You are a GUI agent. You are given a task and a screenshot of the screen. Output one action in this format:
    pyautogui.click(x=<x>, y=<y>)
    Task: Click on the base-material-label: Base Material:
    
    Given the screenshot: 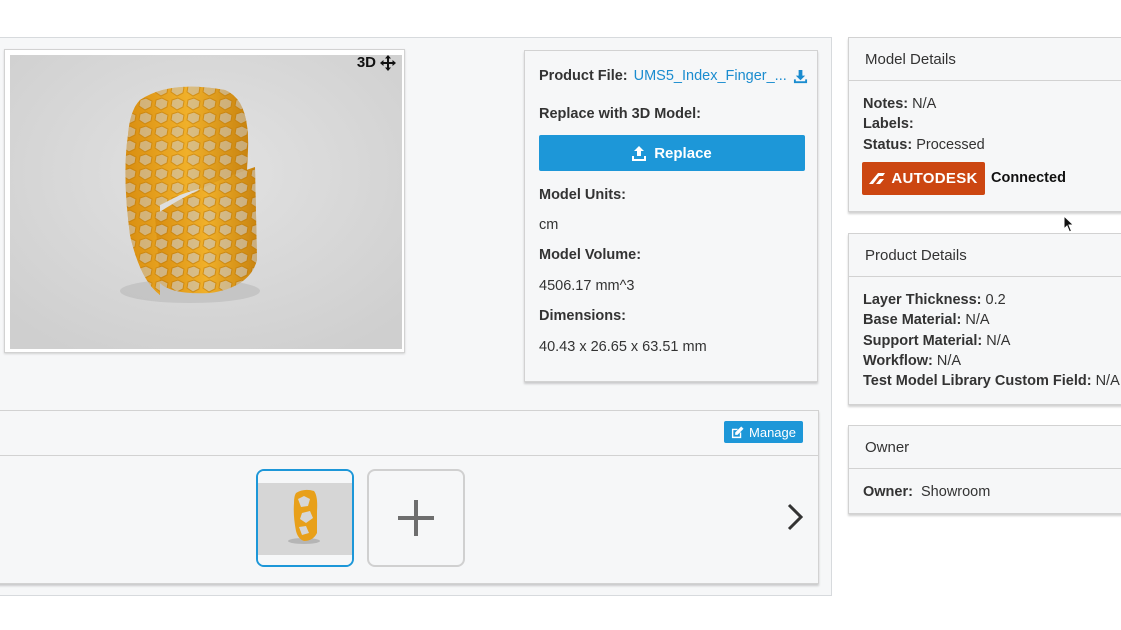 What is the action you would take?
    pyautogui.click(x=912, y=320)
    